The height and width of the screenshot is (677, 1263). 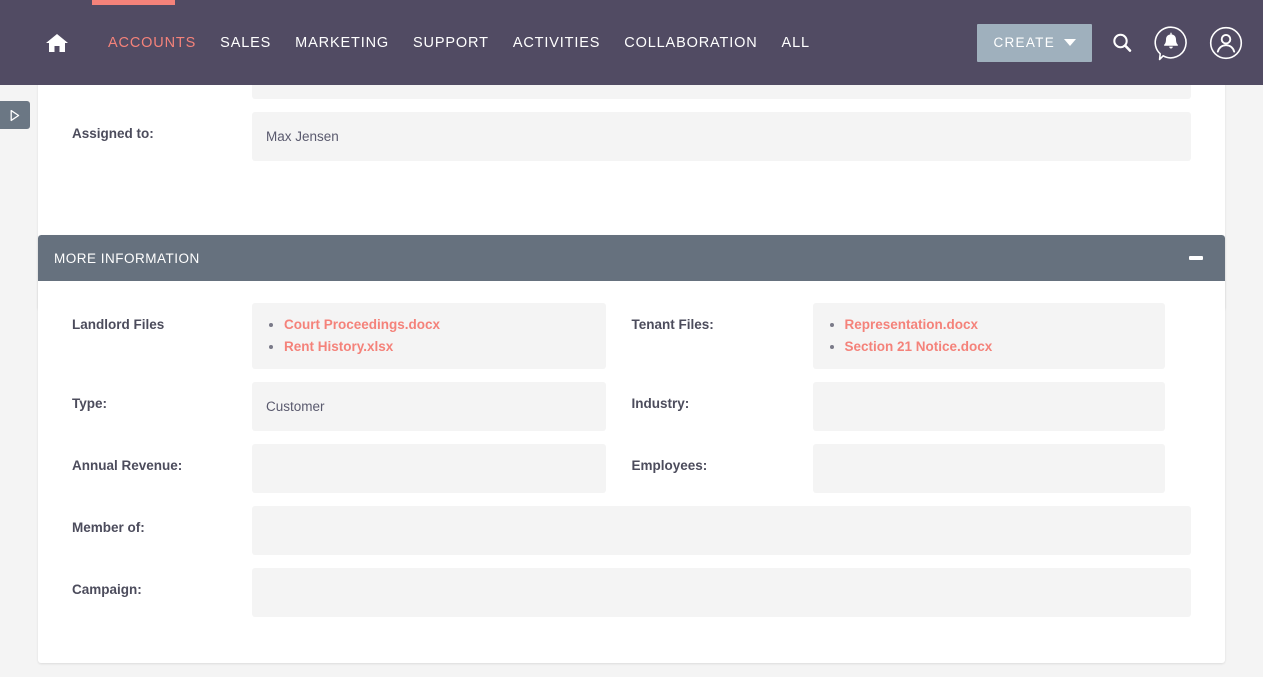 I want to click on annual-revenue-value, so click(x=429, y=468).